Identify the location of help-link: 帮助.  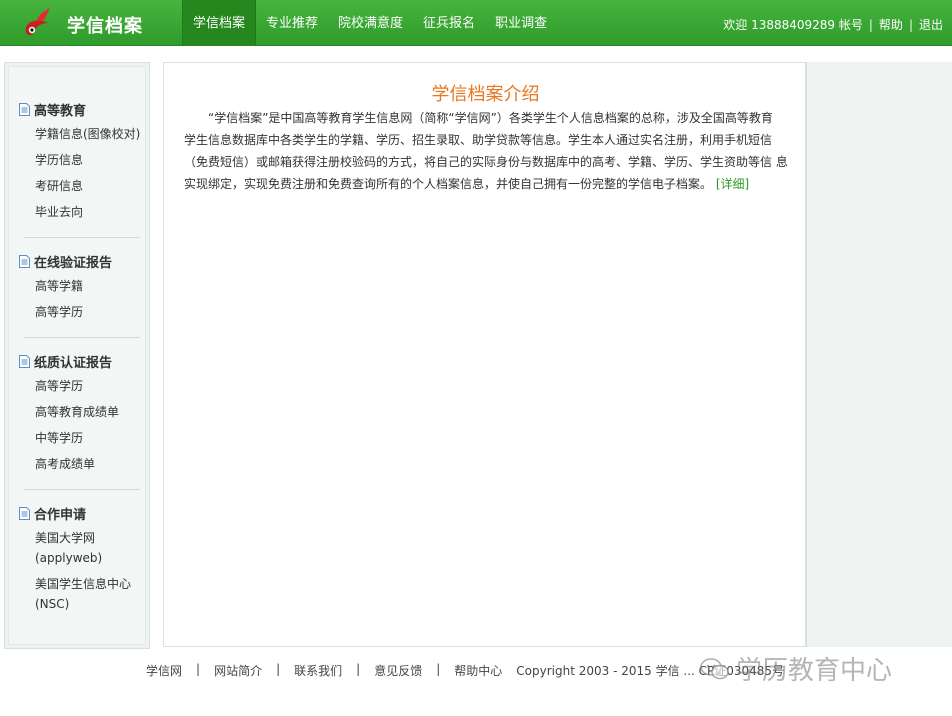
(891, 23).